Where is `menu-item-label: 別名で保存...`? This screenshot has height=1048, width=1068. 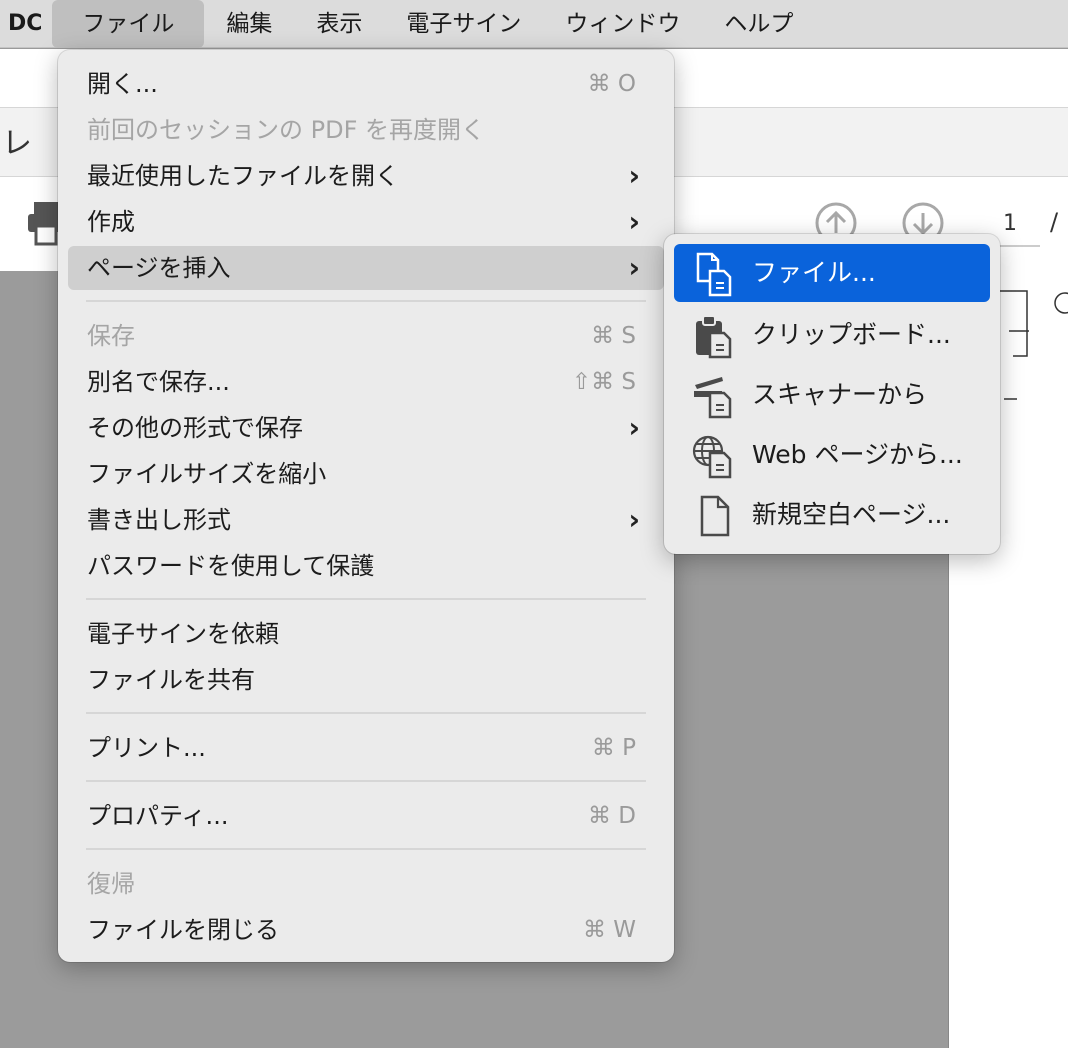 menu-item-label: 別名で保存... is located at coordinates (158, 382).